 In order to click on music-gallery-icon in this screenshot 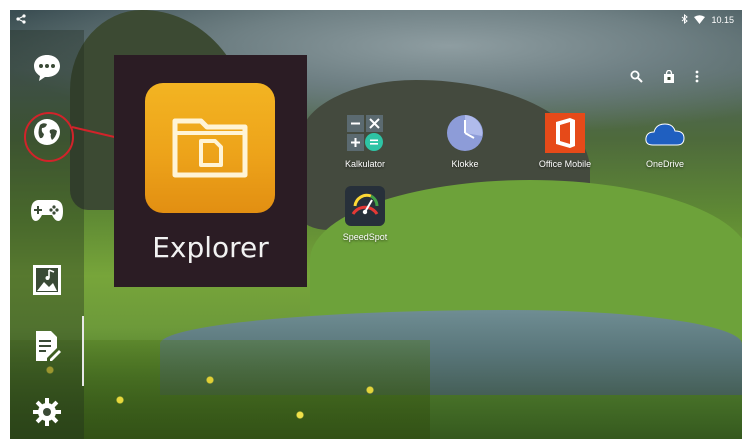, I will do `click(47, 280)`.